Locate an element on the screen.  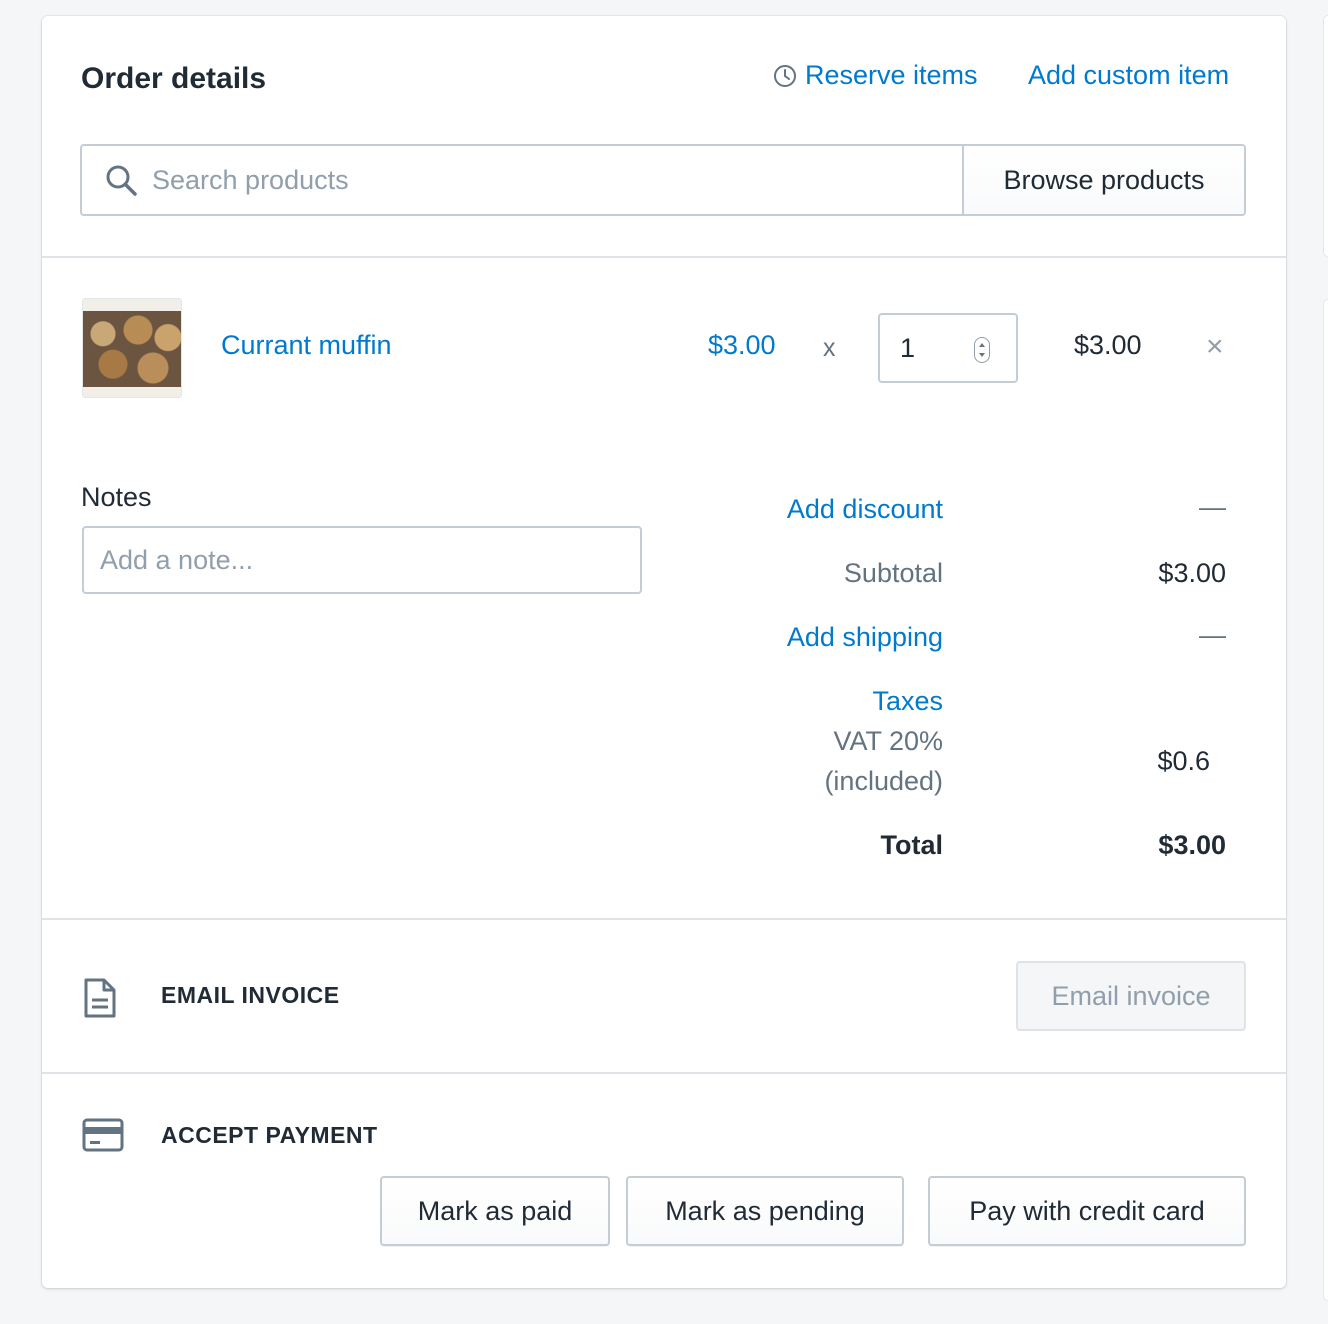
total-label: Total is located at coordinates (912, 845).